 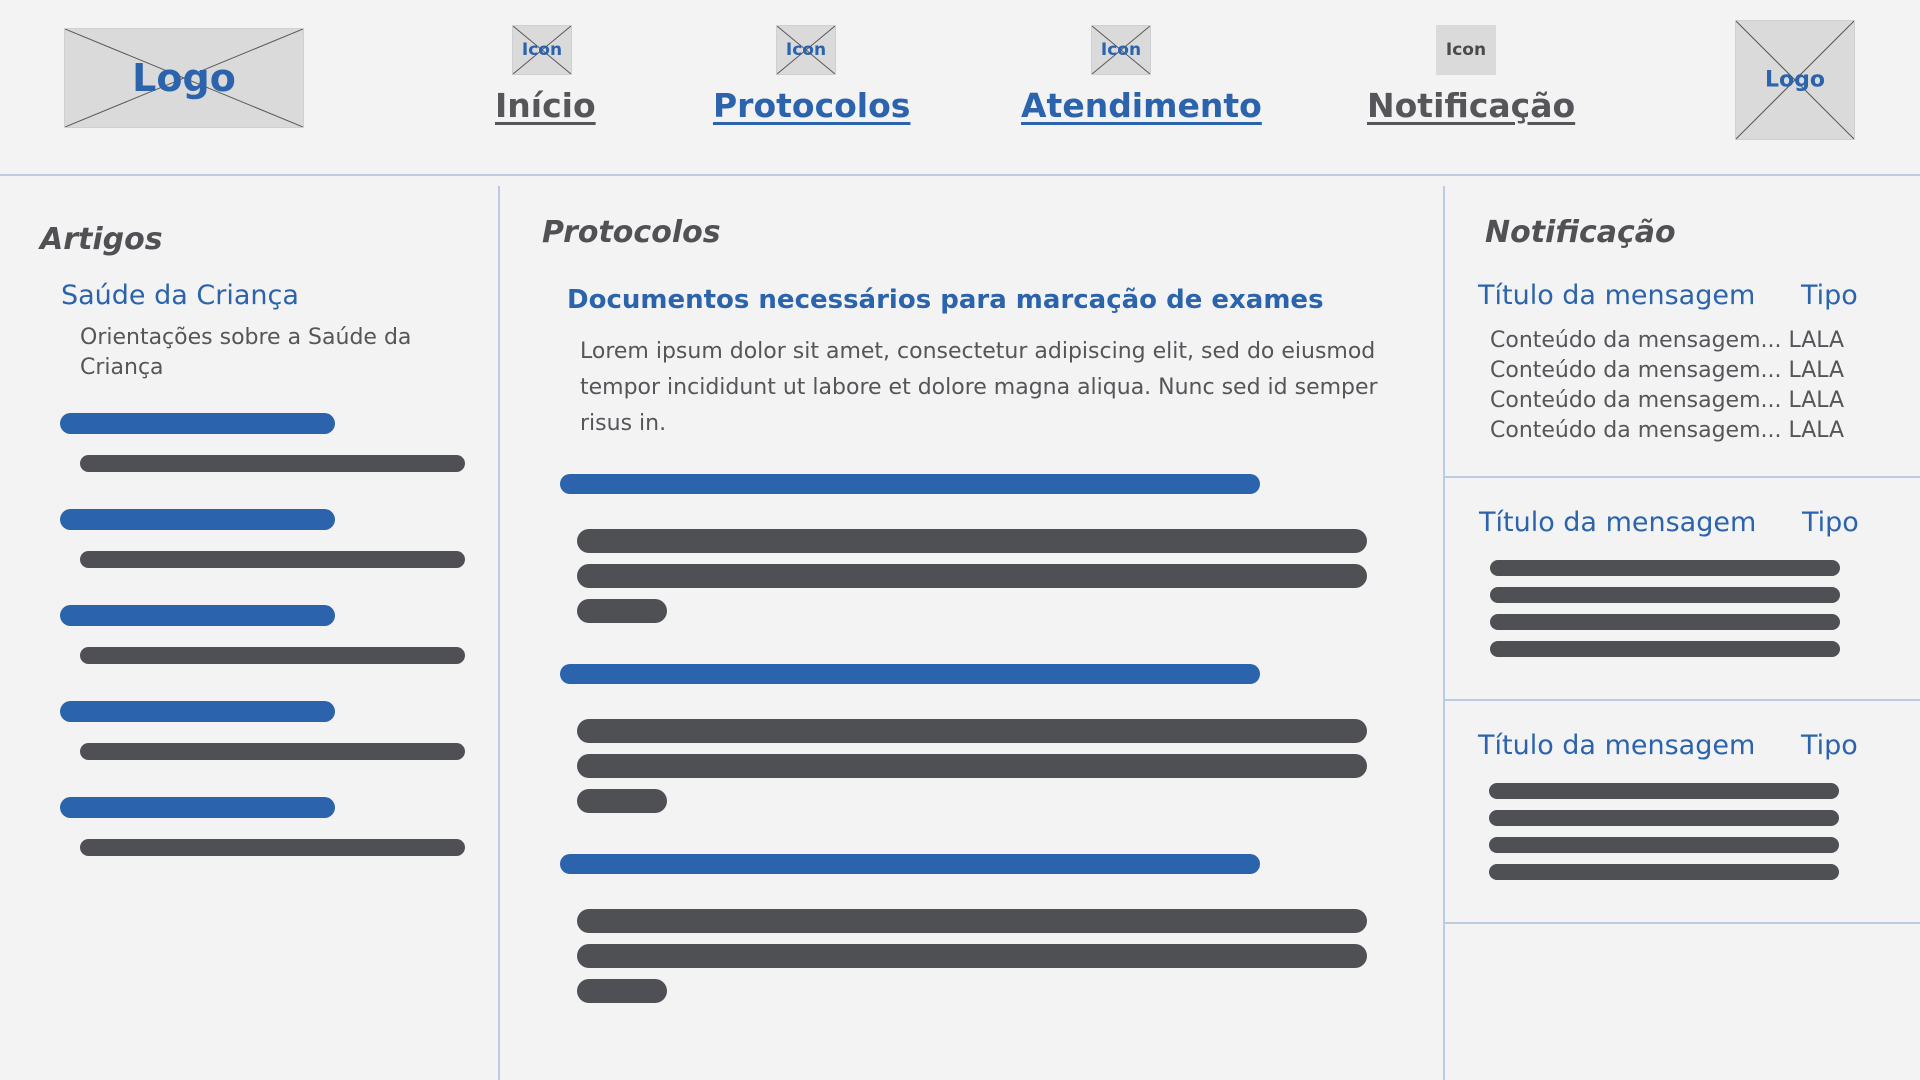 What do you see at coordinates (499, 633) in the screenshot?
I see `column-divider-left` at bounding box center [499, 633].